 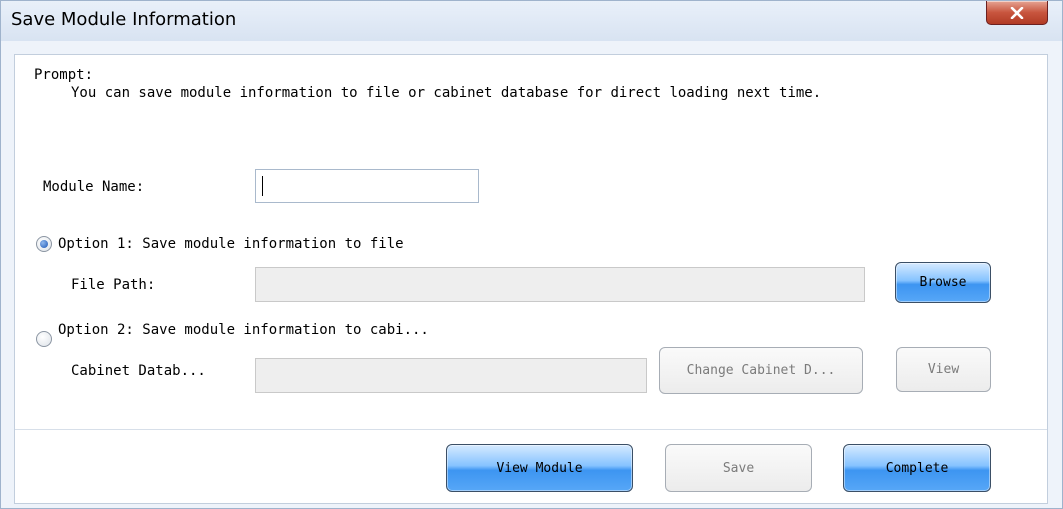 I want to click on module-name-field, so click(x=367, y=186).